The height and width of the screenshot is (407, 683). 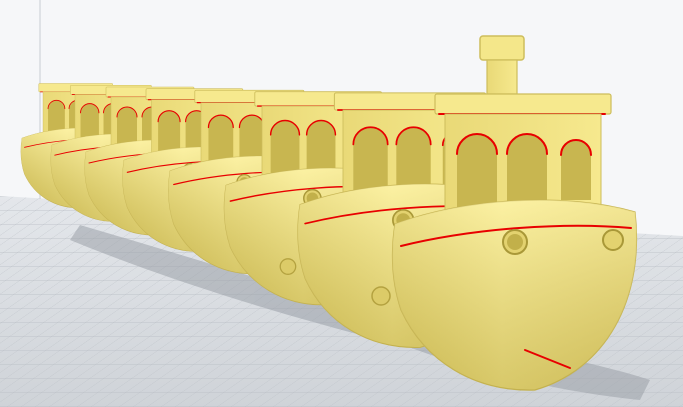 I want to click on cabin-roof, so click(x=523, y=104).